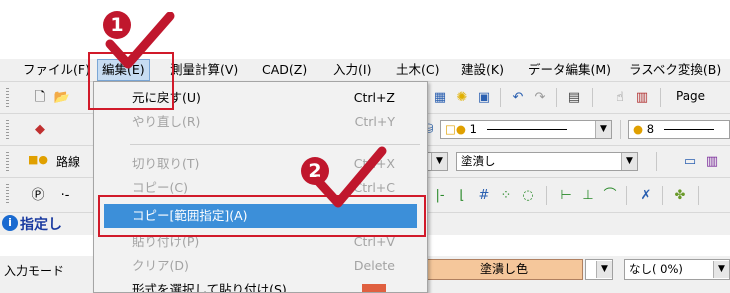 This screenshot has height=293, width=730. I want to click on layer-value: 1, so click(473, 129).